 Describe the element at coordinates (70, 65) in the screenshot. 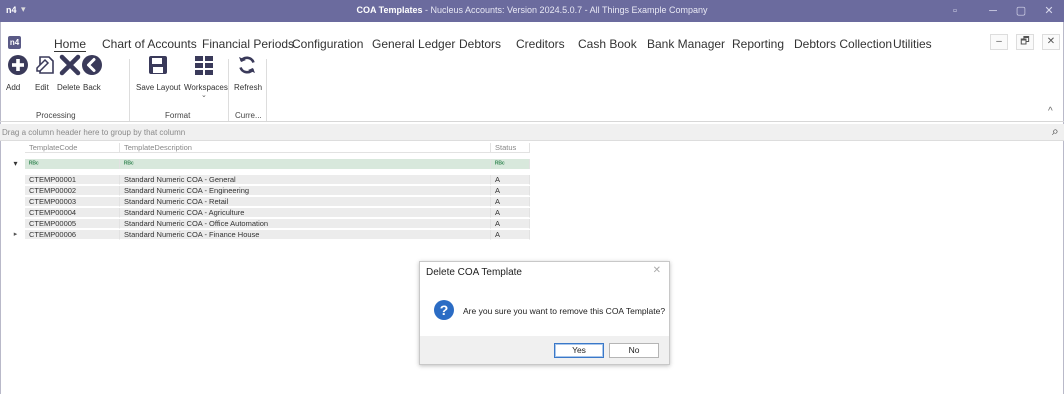

I see `delete-x-icon` at that location.